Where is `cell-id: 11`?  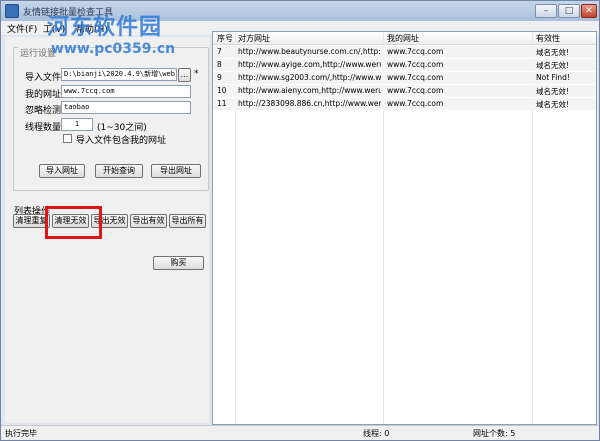 cell-id: 11 is located at coordinates (222, 103).